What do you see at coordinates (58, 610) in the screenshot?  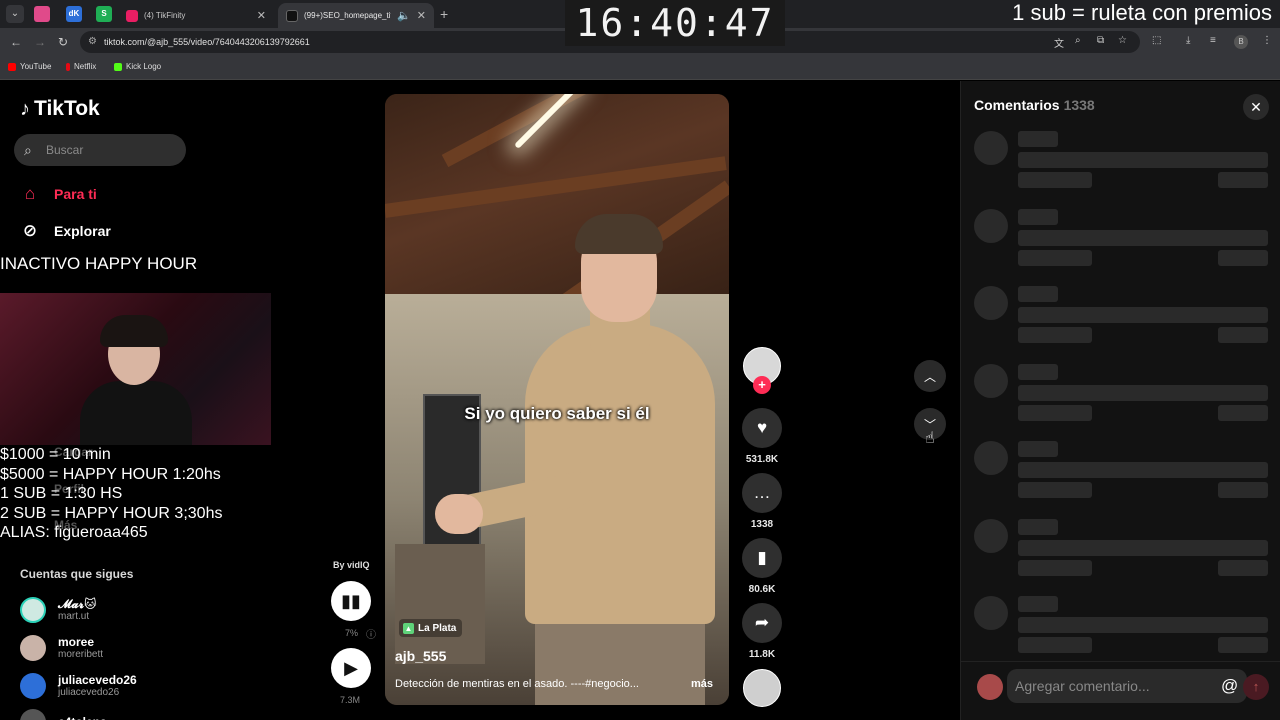 I see `following-item: 𝓜𝓪𝓻🐱 mart.ut` at bounding box center [58, 610].